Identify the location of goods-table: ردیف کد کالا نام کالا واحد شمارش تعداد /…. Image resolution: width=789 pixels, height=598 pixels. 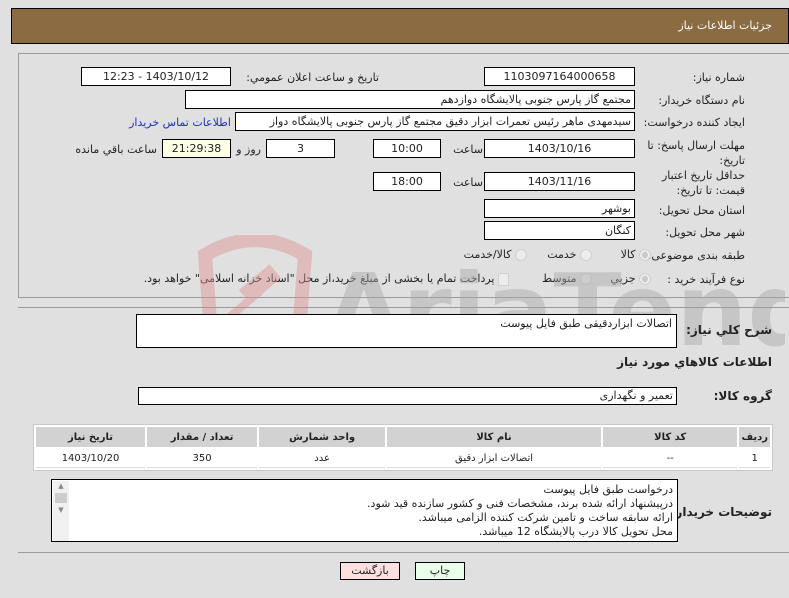
(403, 447).